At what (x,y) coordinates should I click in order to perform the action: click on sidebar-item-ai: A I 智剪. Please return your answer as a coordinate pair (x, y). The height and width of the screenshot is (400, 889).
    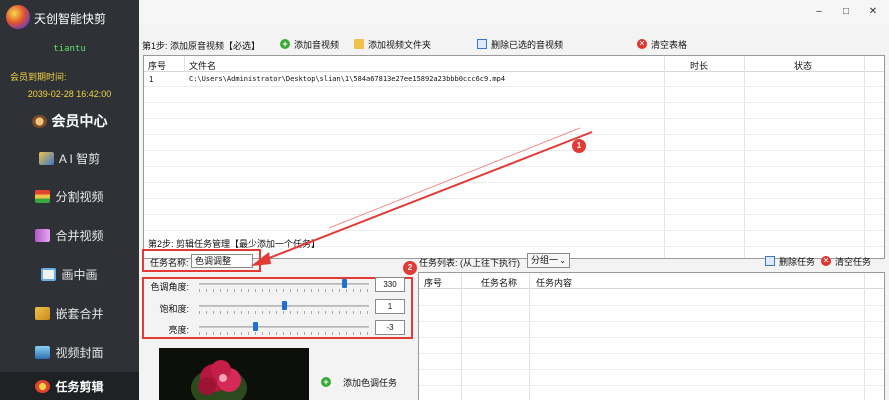
    Looking at the image, I should click on (69, 158).